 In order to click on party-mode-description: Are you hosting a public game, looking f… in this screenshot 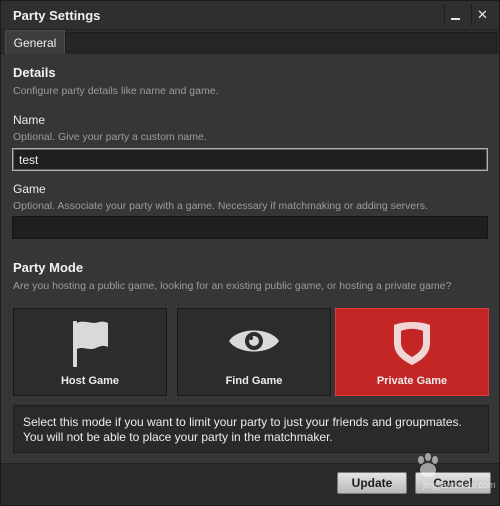, I will do `click(232, 286)`.